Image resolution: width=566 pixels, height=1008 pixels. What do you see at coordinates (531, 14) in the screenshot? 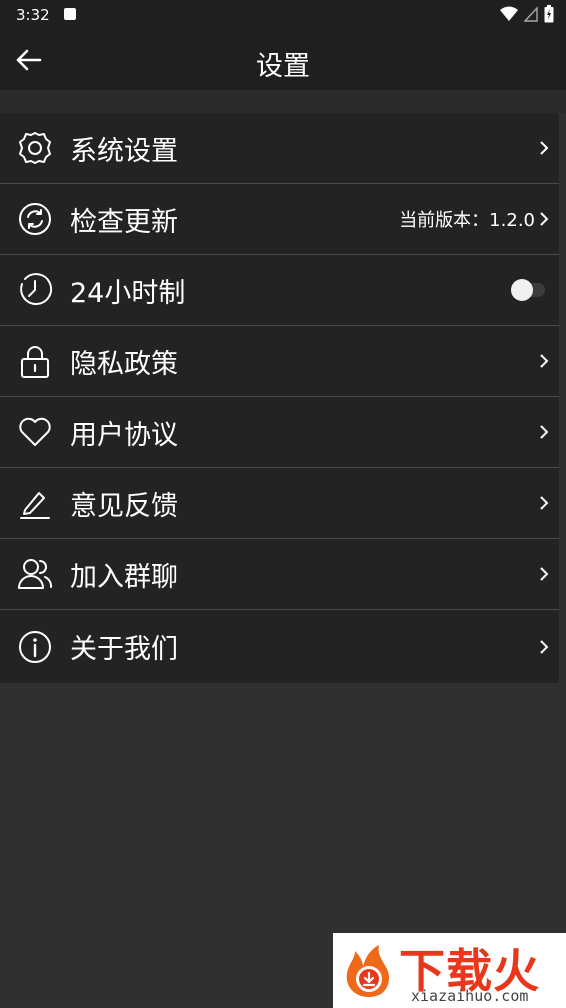
I see `signal-icon` at bounding box center [531, 14].